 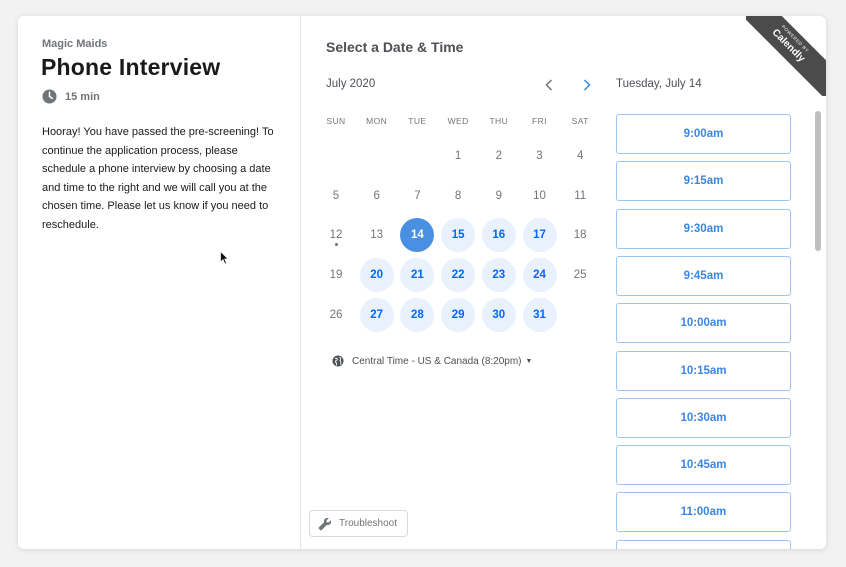 I want to click on calendar-day-4: 4, so click(x=580, y=156).